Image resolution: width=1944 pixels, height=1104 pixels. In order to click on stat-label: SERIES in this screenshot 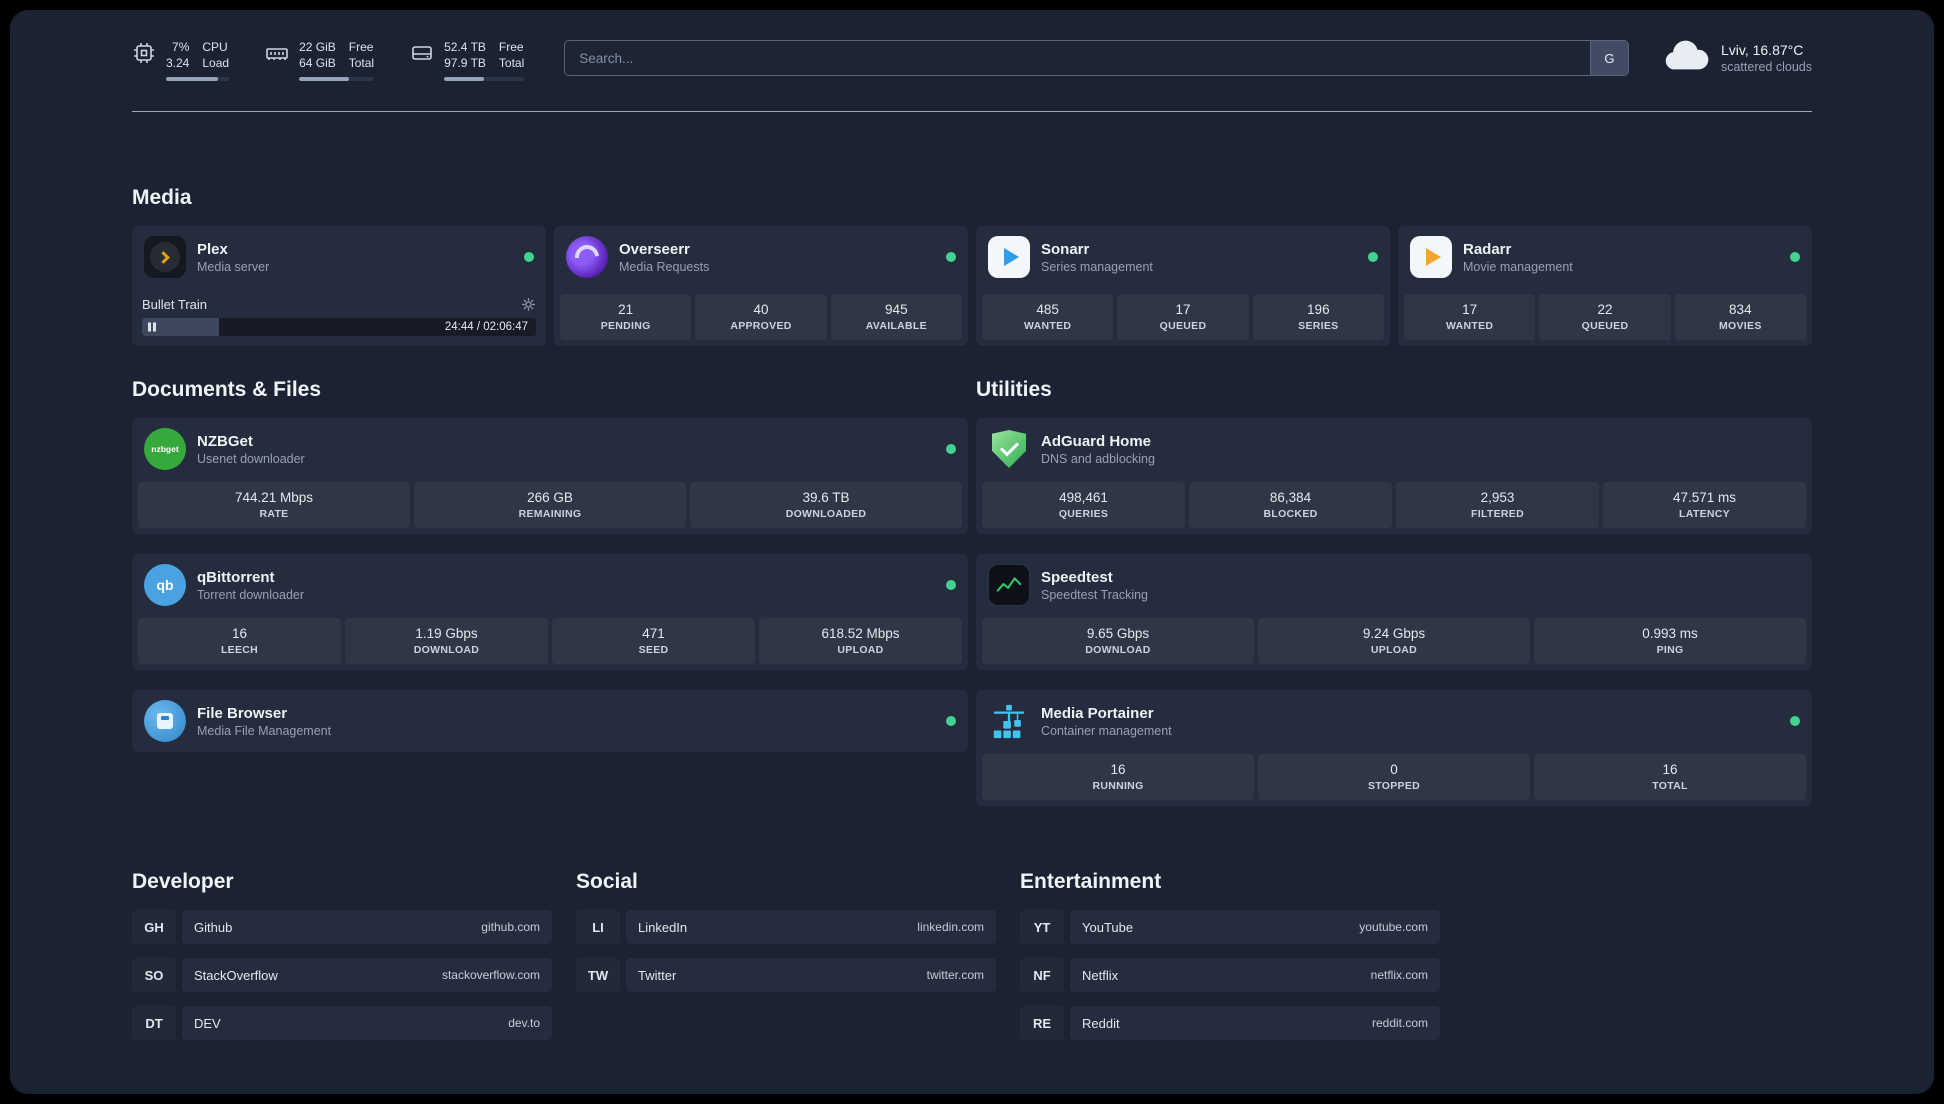, I will do `click(1318, 326)`.